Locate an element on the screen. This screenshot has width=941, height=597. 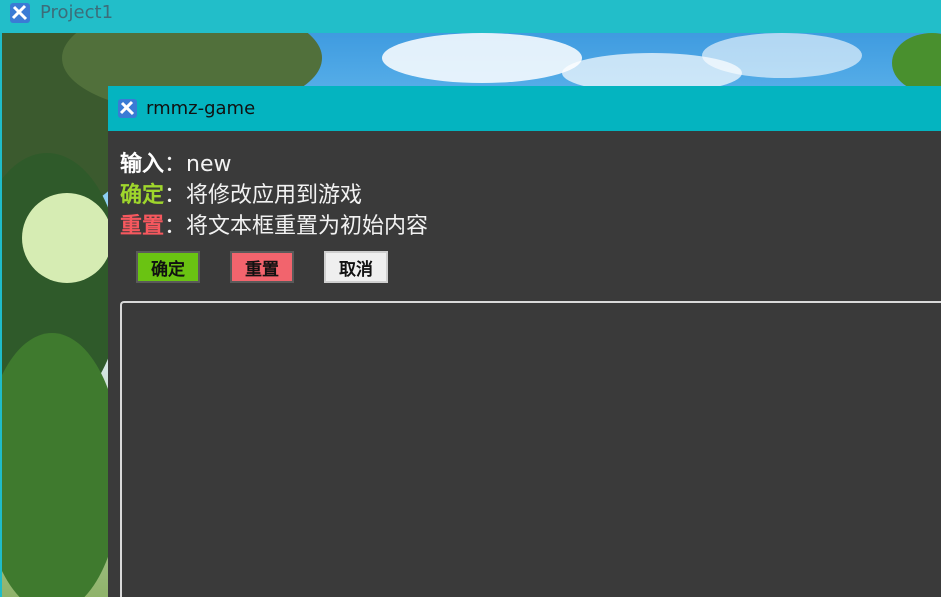
cancel-button: 取消 is located at coordinates (356, 267).